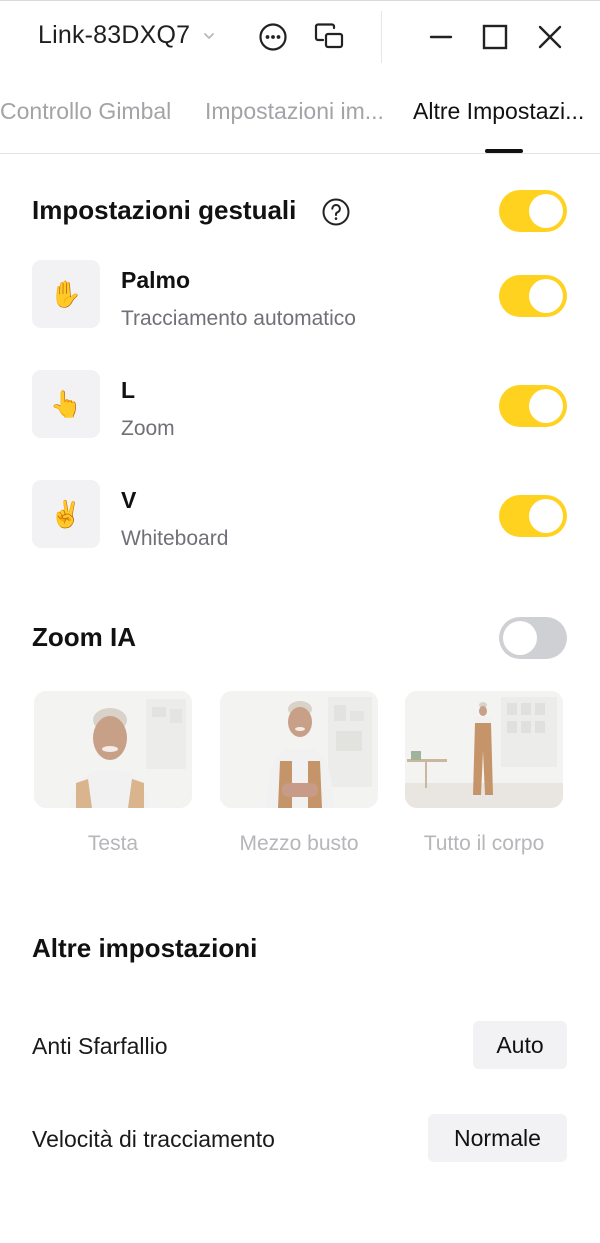 The height and width of the screenshot is (1243, 600). What do you see at coordinates (520, 1045) in the screenshot?
I see `anti-flicker-select: Auto` at bounding box center [520, 1045].